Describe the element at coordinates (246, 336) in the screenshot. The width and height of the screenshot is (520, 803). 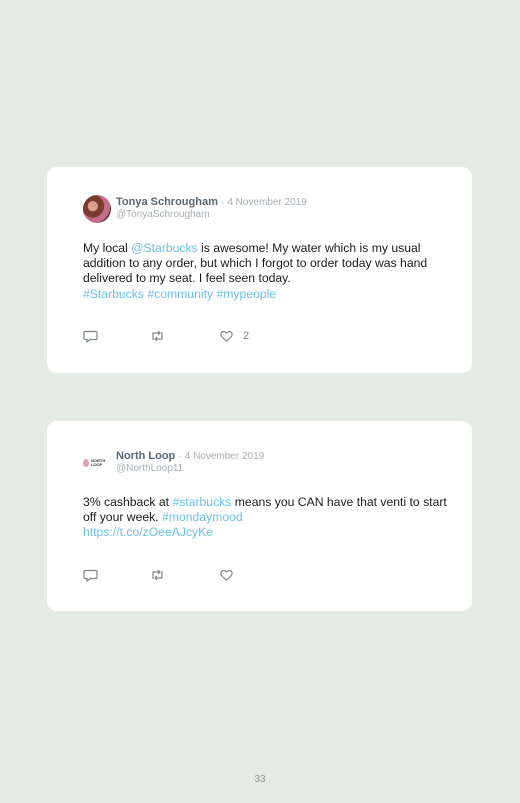
I see `like-count: 2` at that location.